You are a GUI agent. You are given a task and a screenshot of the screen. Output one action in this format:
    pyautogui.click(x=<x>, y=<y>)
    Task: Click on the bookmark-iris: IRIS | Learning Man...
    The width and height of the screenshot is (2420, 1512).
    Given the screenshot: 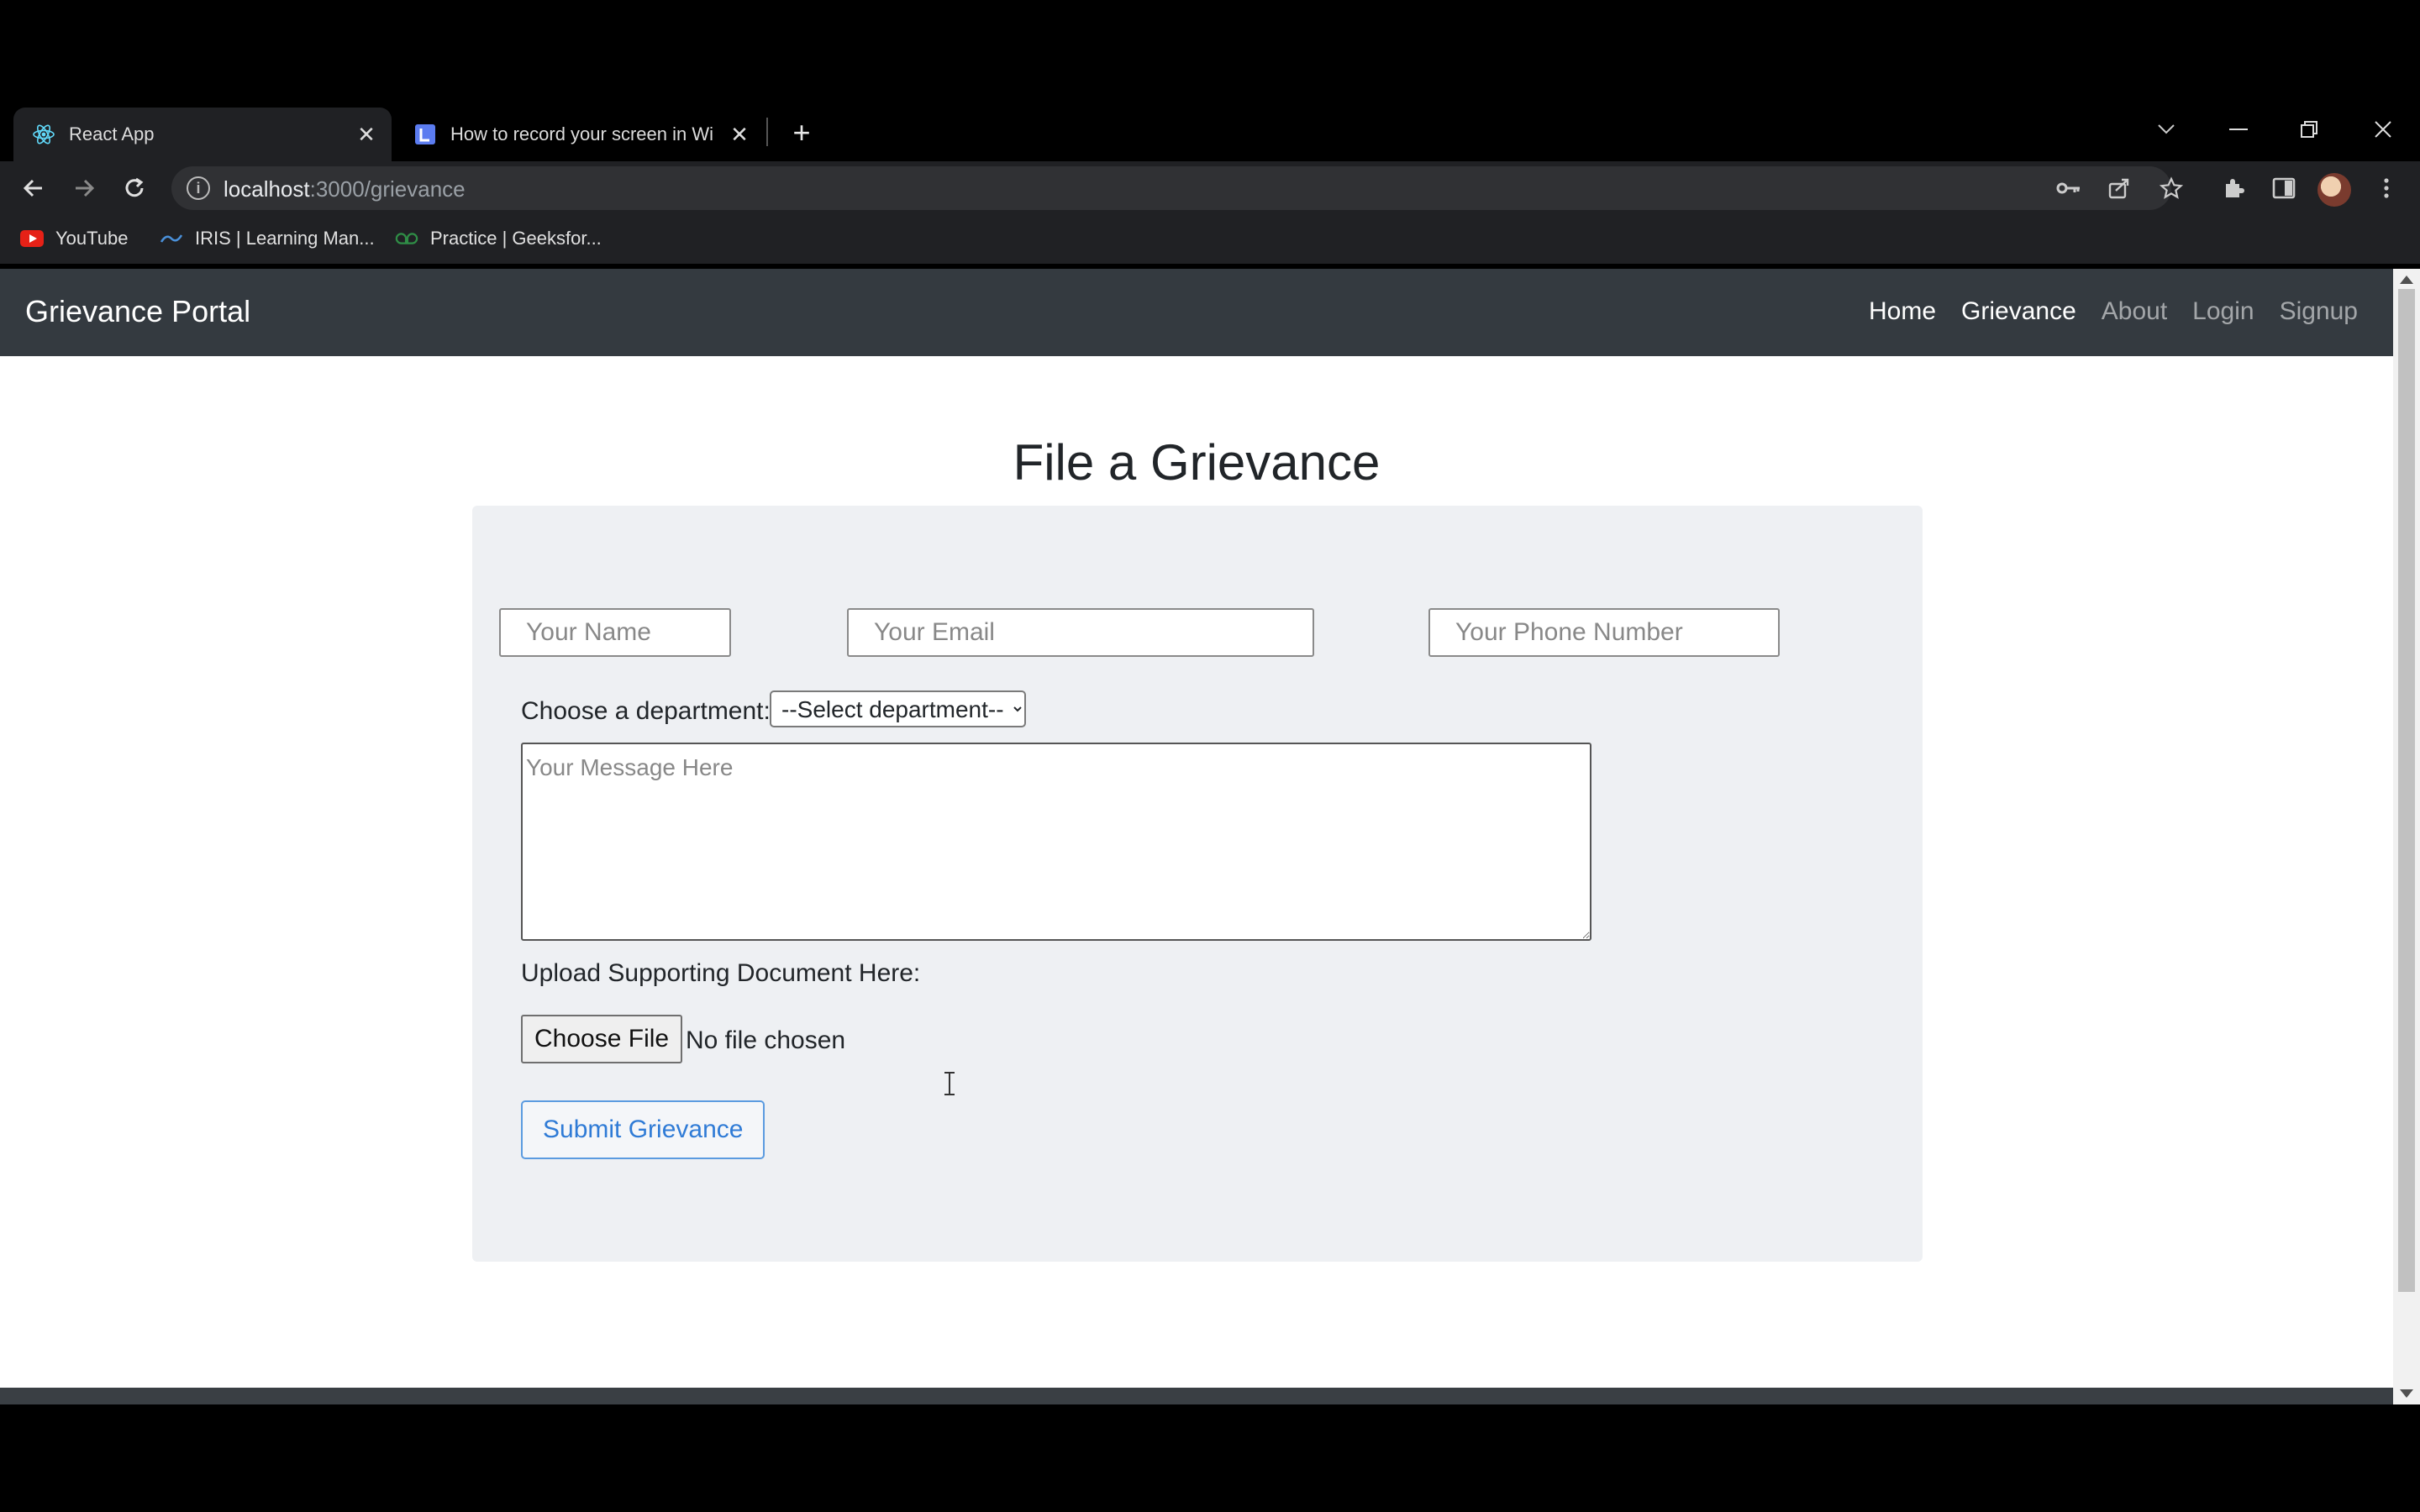 What is the action you would take?
    pyautogui.click(x=268, y=238)
    